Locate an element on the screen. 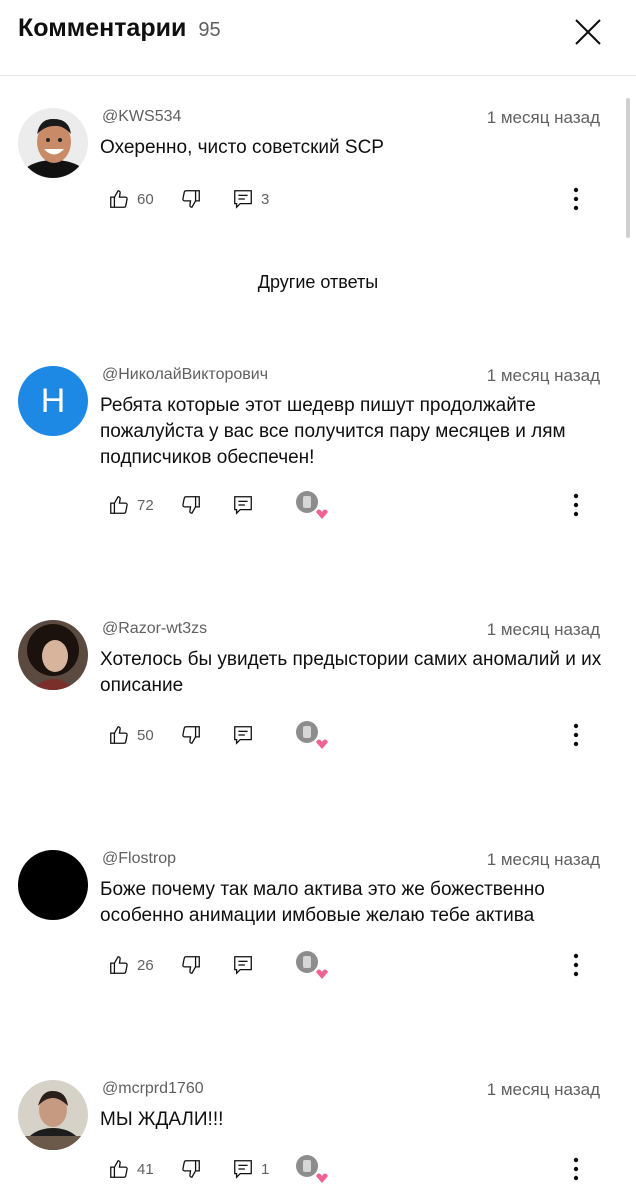 Image resolution: width=636 pixels, height=1200 pixels. comment-text: Охеренно, чисто советский SCP is located at coordinates (242, 147).